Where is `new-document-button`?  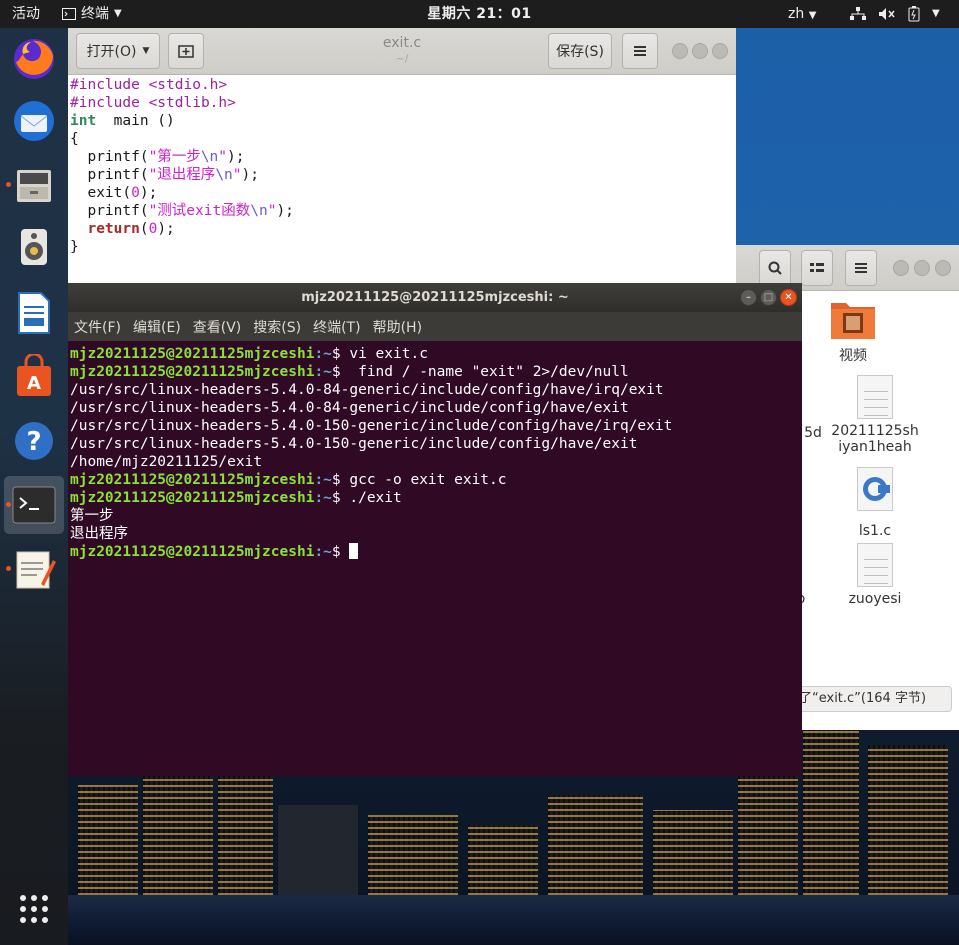 new-document-button is located at coordinates (186, 51).